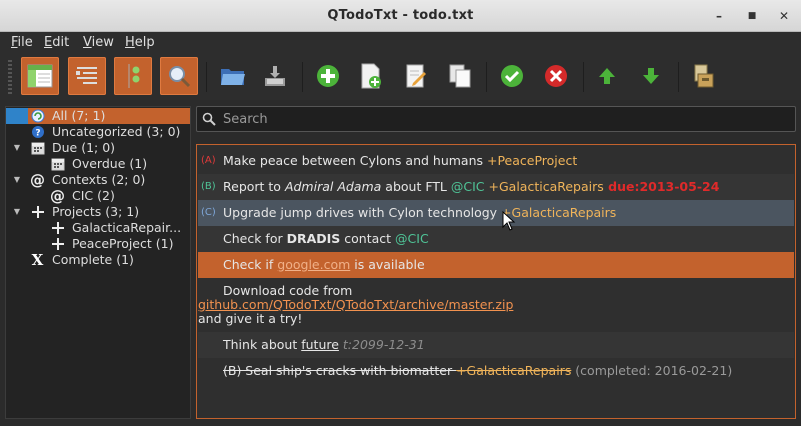 This screenshot has height=426, width=801. I want to click on plus-icon, so click(57, 243).